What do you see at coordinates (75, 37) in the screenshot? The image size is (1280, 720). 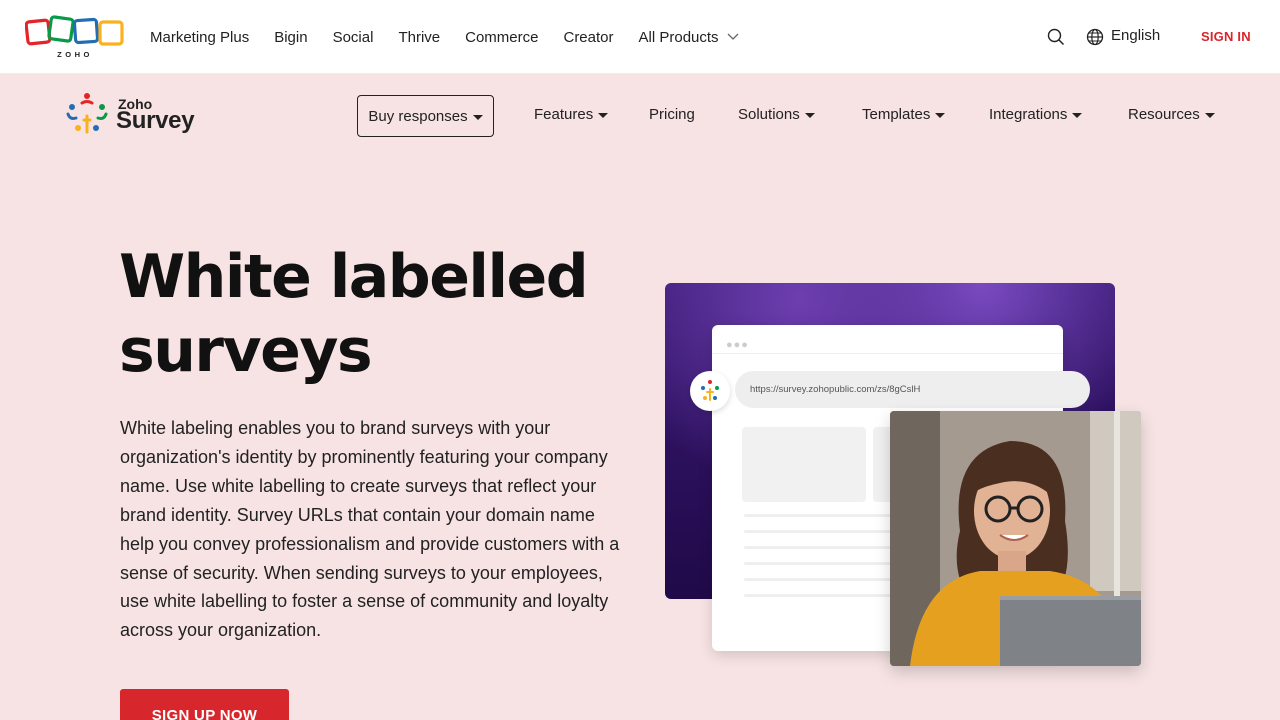 I see `zoho-logo: ZOHO` at bounding box center [75, 37].